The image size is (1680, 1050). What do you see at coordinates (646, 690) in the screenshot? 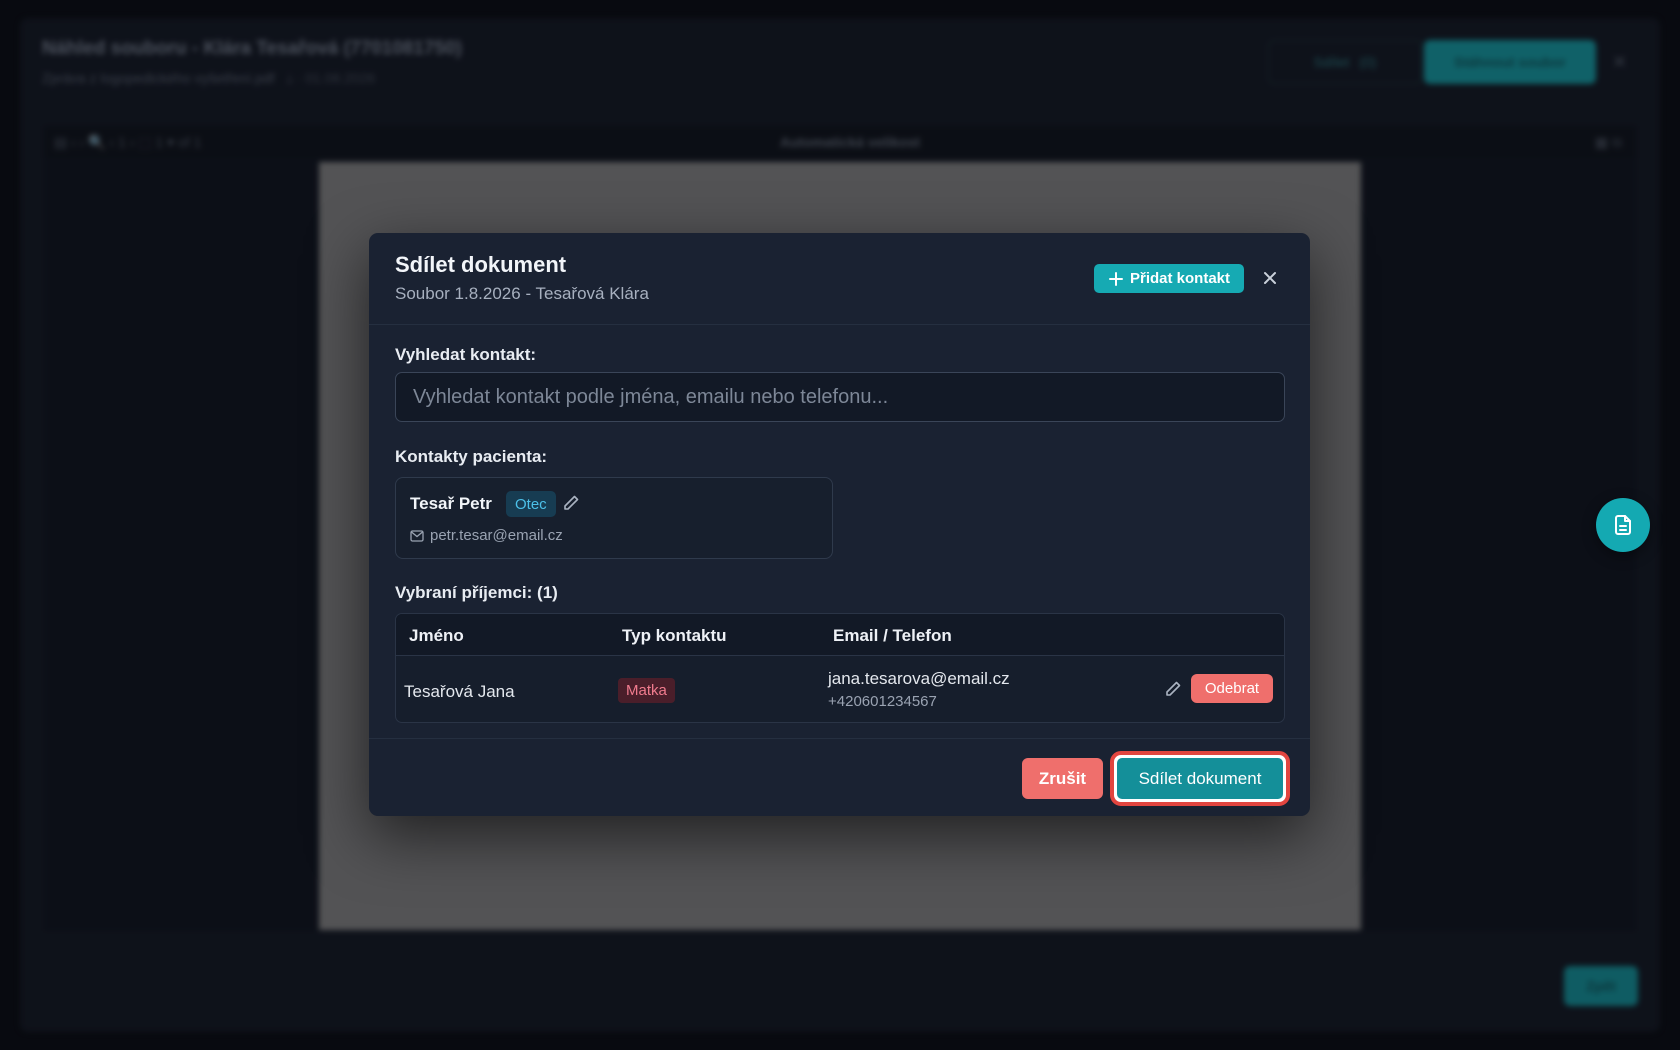
I see `recipient-type-badge: Matka` at bounding box center [646, 690].